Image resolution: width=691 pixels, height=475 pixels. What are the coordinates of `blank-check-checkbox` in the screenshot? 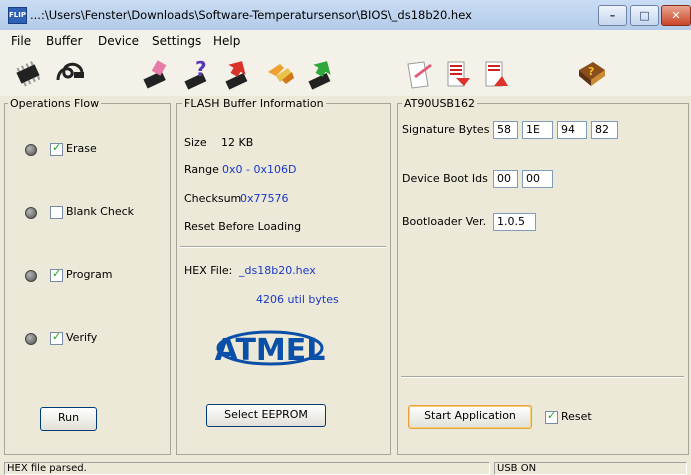 It's located at (56, 212).